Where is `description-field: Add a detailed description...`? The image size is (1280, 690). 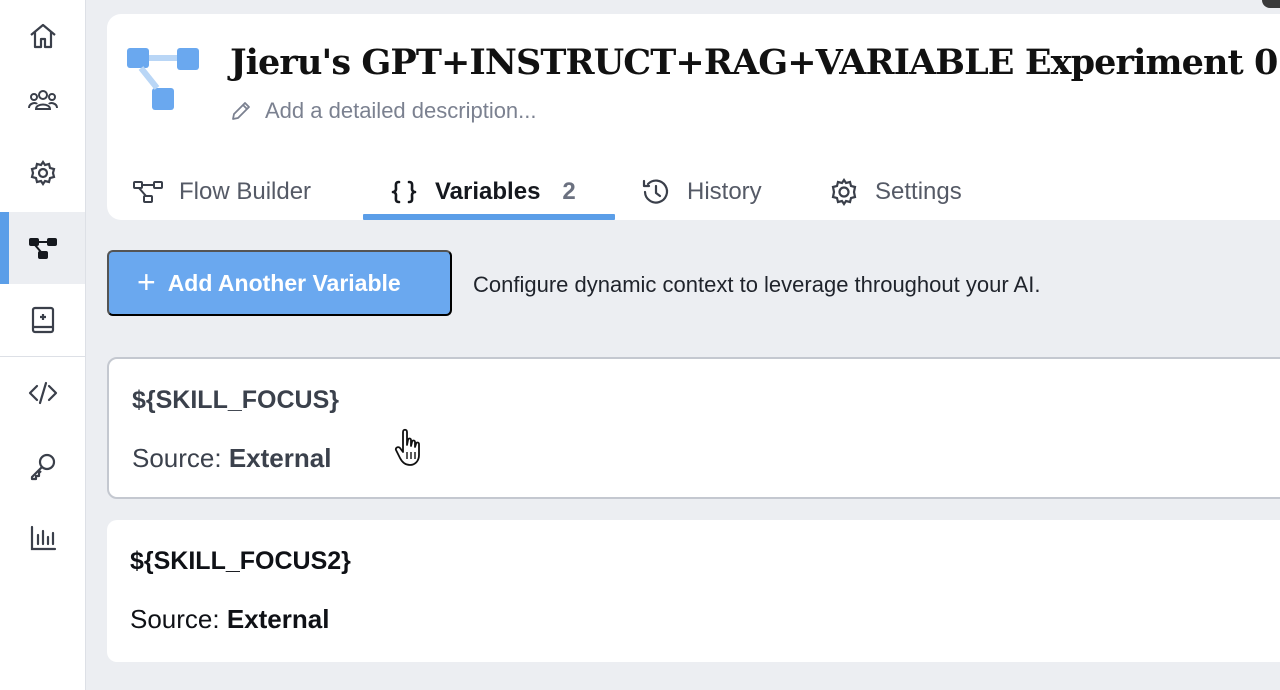 description-field: Add a detailed description... is located at coordinates (383, 111).